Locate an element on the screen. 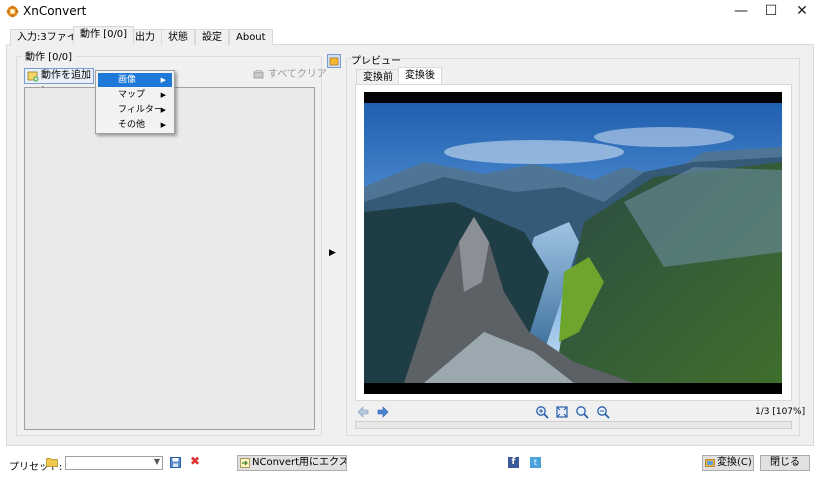 This screenshot has height=481, width=820. close-button: 閉じる is located at coordinates (785, 463).